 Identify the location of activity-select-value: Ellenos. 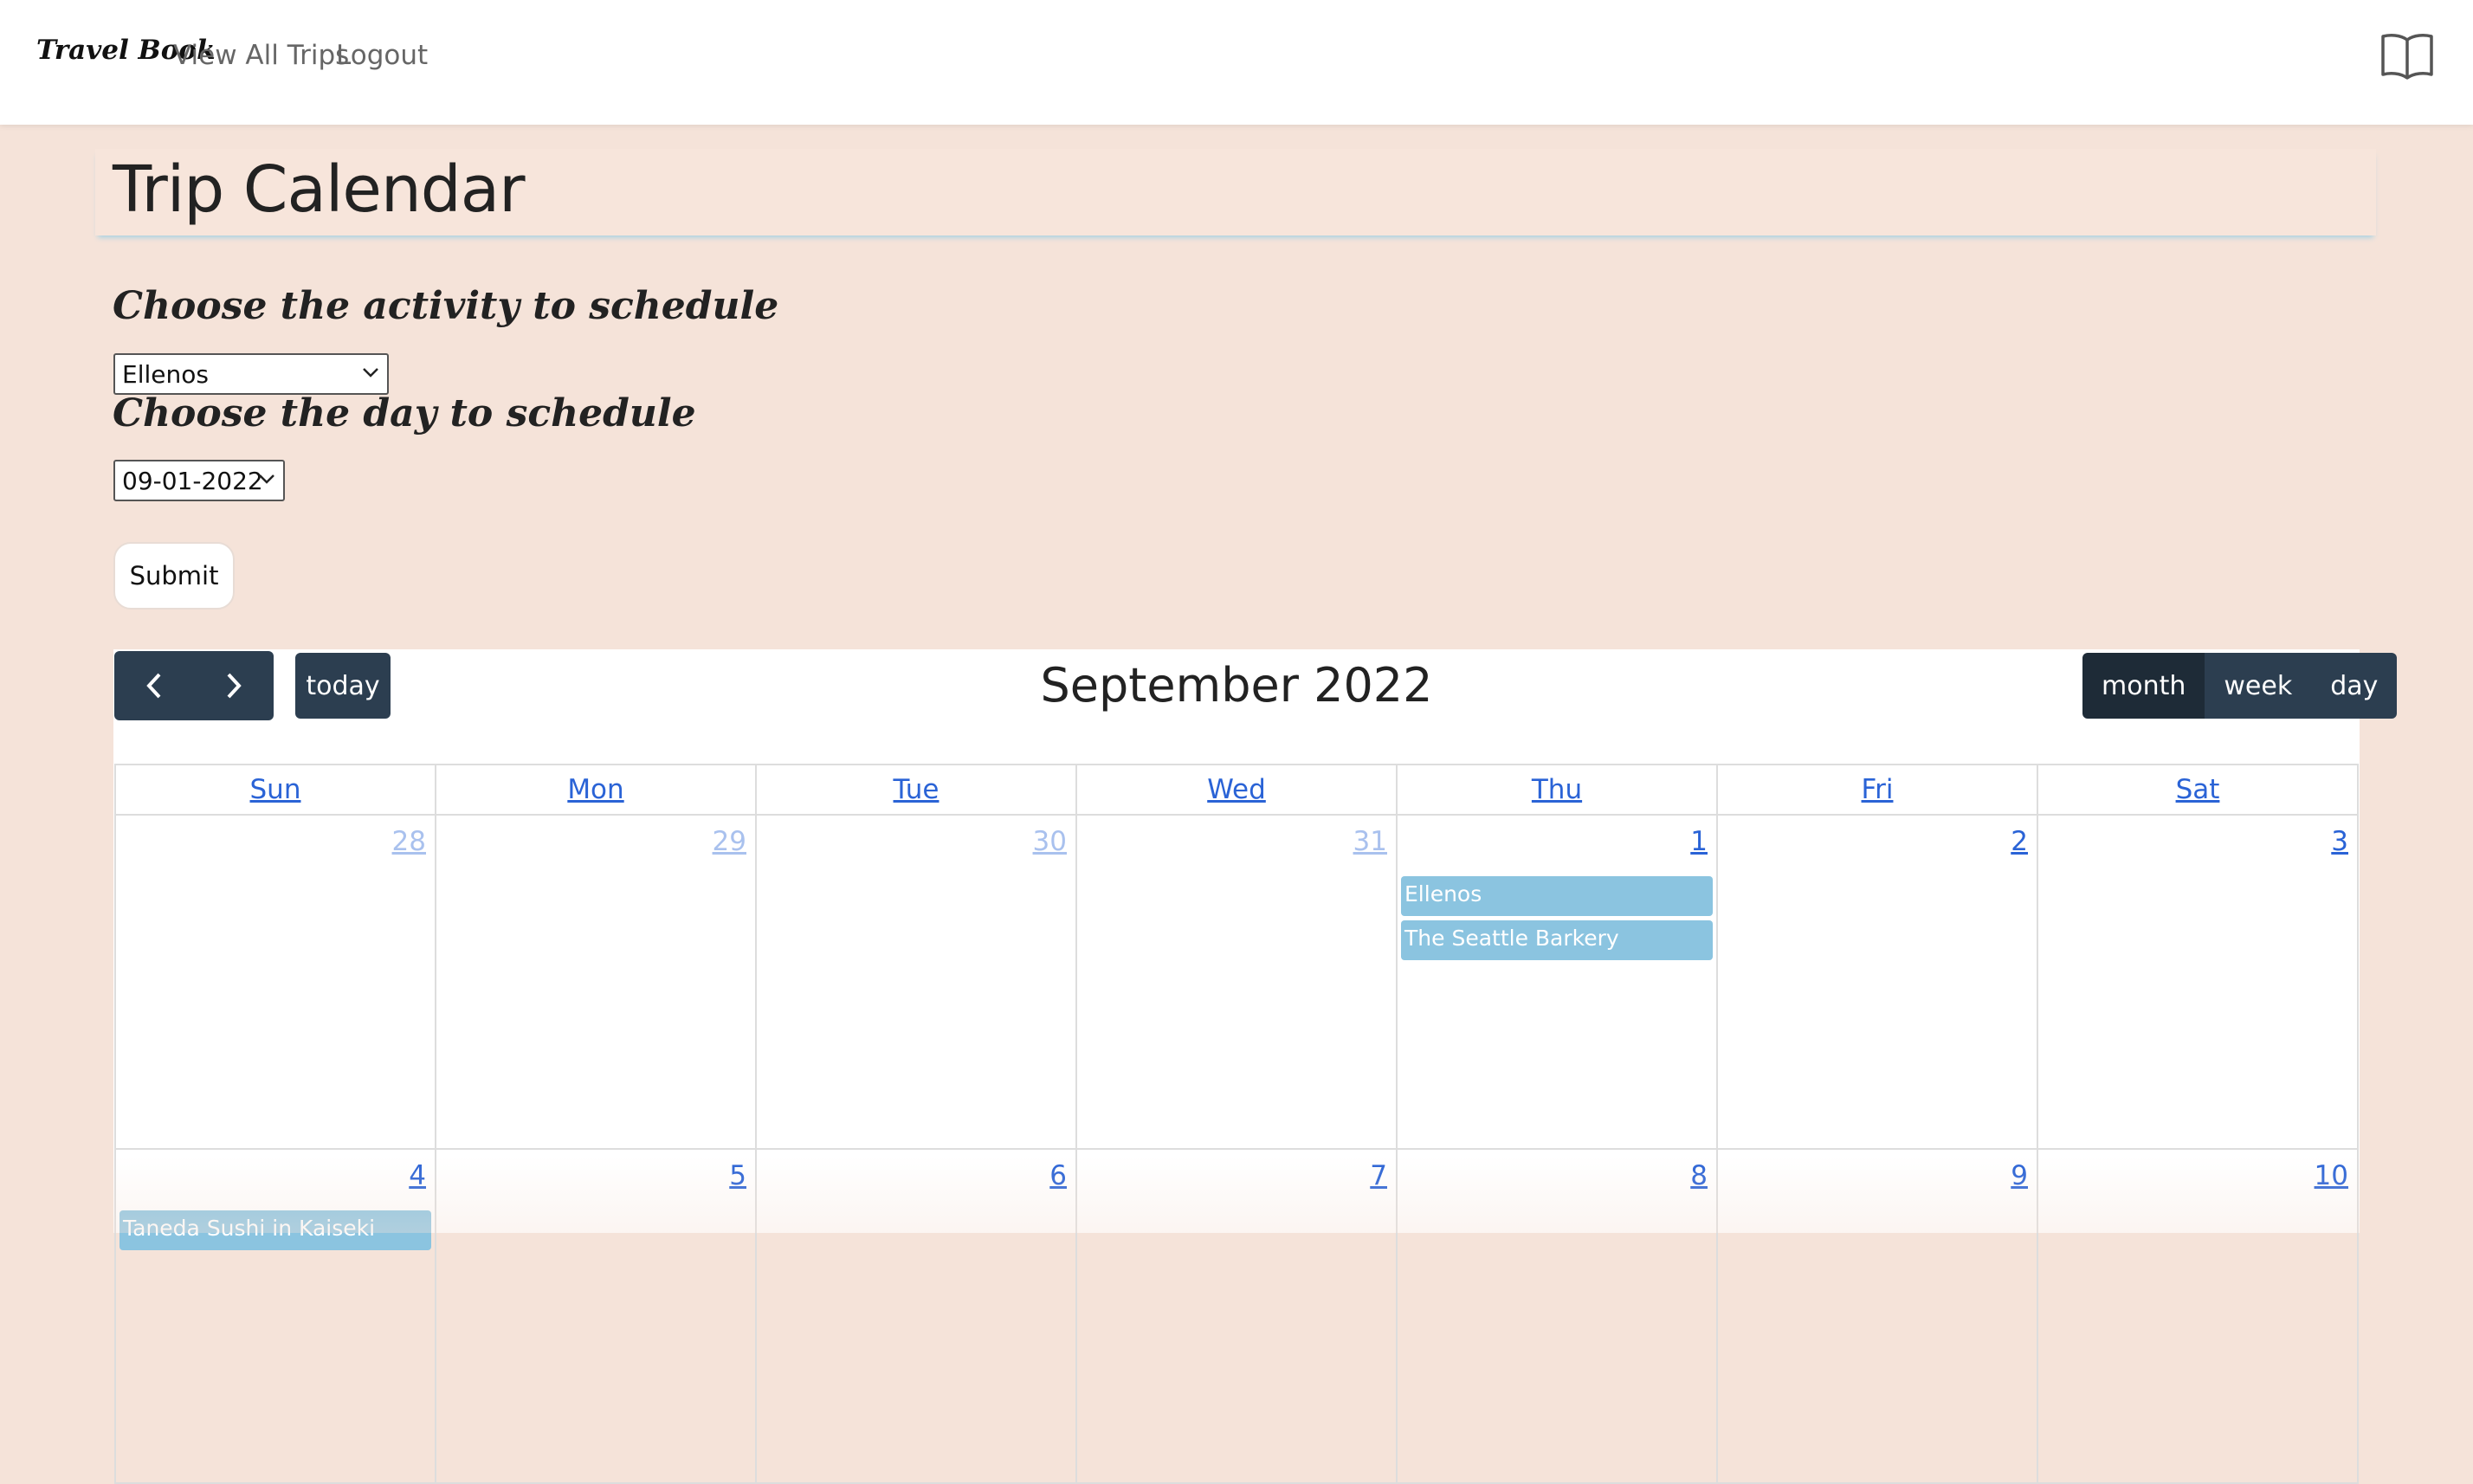
(165, 374).